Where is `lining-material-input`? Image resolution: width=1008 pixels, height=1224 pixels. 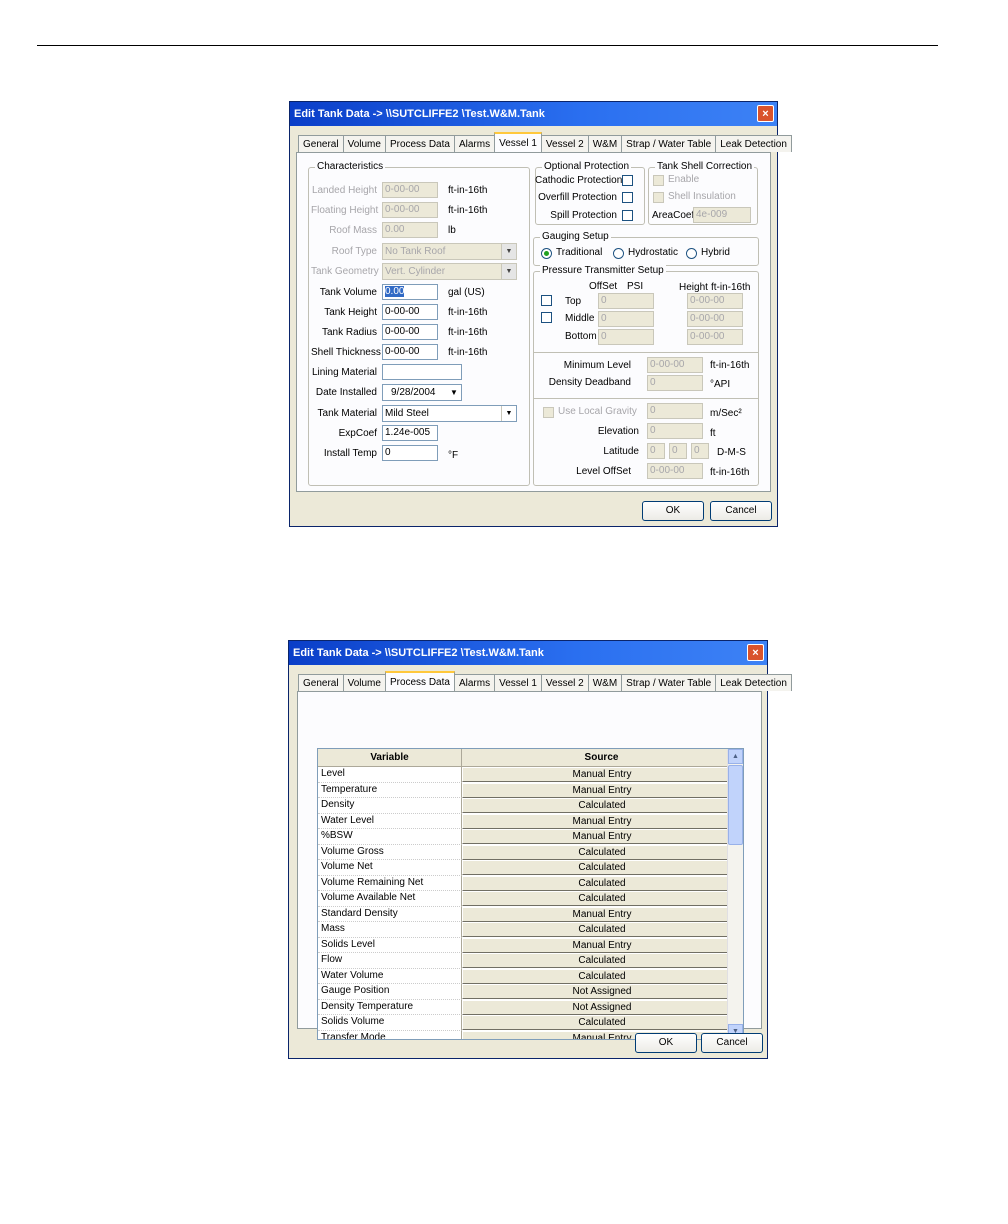 lining-material-input is located at coordinates (422, 372).